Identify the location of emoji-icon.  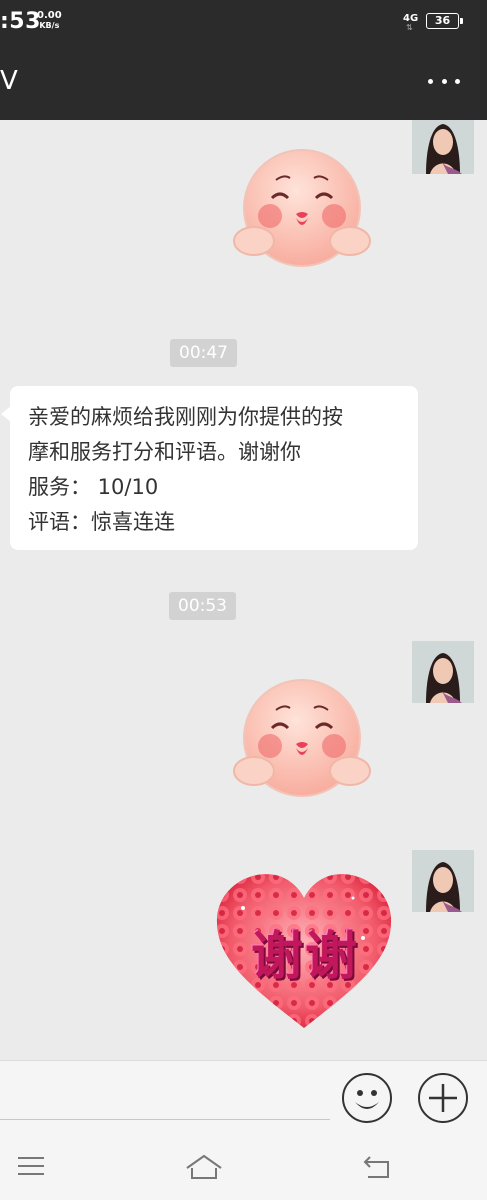
(367, 1098).